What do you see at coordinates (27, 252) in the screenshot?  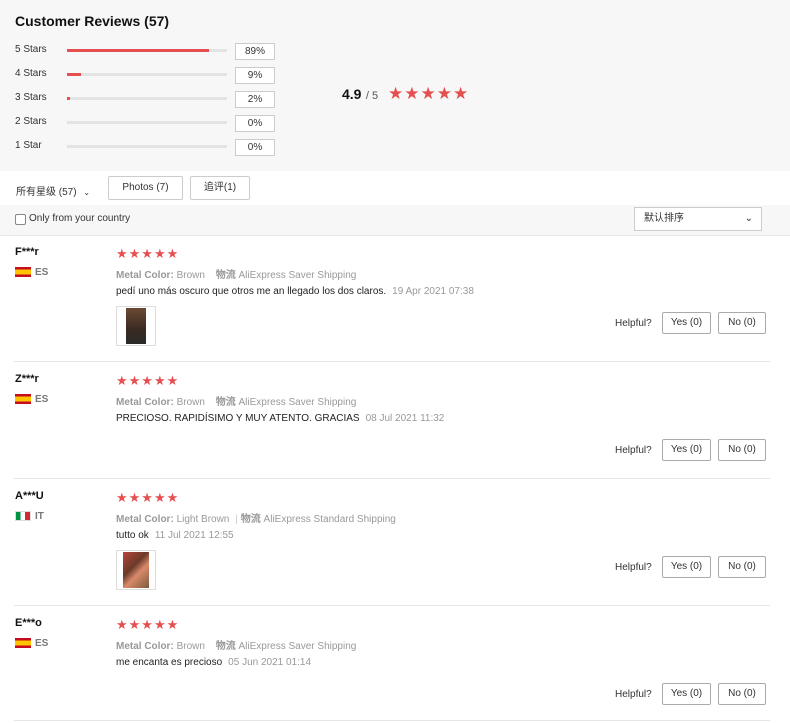 I see `reviewer-name: F***r` at bounding box center [27, 252].